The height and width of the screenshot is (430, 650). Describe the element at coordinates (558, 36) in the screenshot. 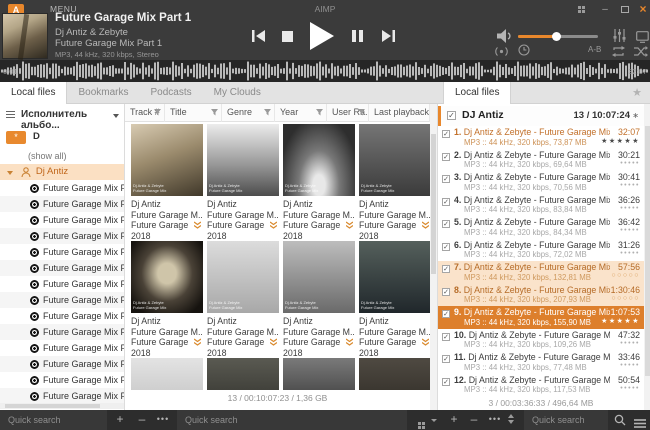

I see `volume-slider` at that location.